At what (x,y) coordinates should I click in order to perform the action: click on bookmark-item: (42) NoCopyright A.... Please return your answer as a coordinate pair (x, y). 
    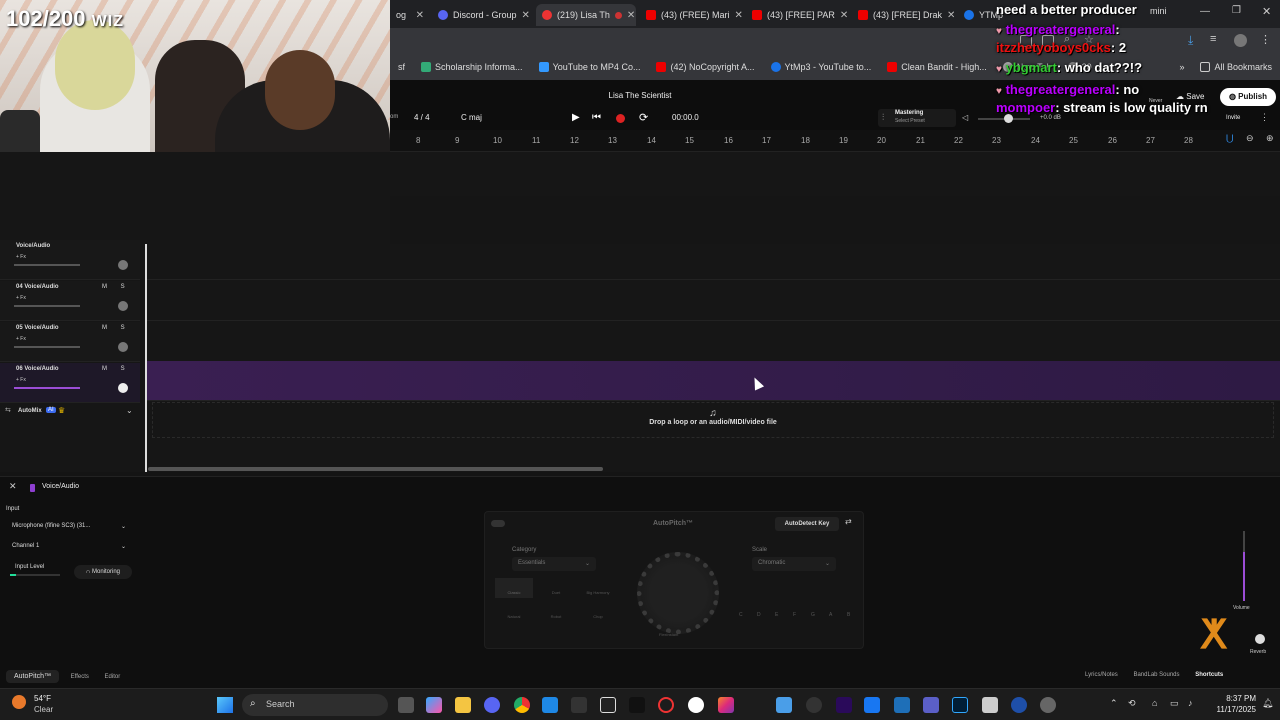
    Looking at the image, I should click on (705, 67).